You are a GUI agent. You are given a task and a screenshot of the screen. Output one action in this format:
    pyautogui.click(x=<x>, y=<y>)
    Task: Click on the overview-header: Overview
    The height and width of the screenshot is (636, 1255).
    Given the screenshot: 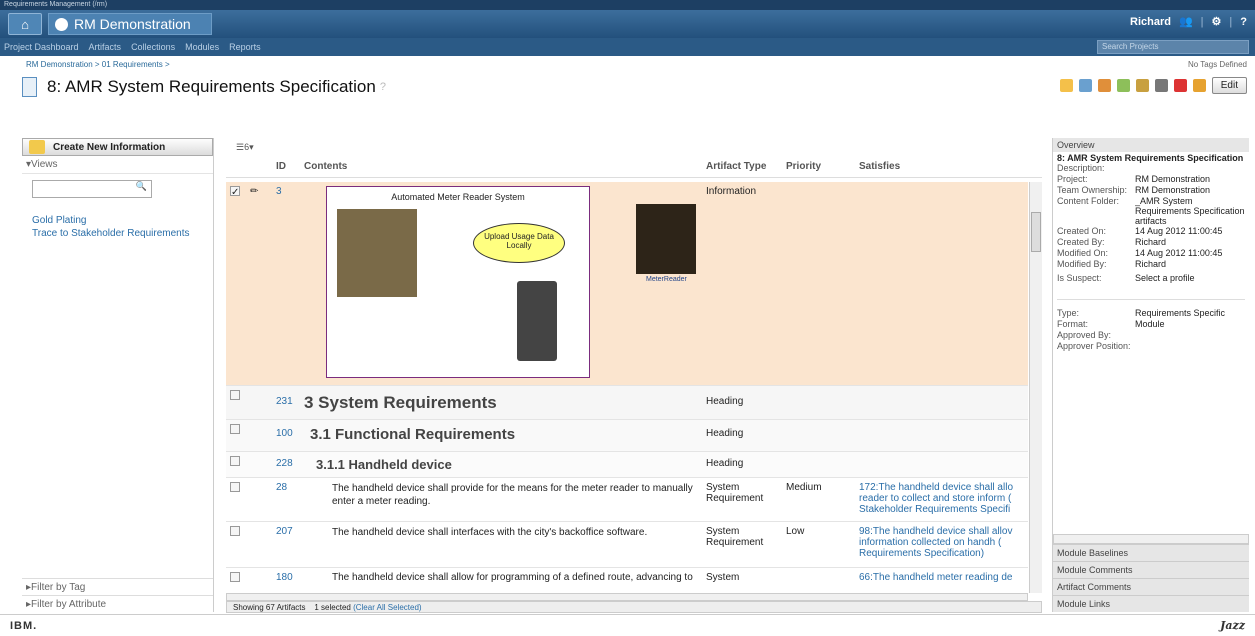 What is the action you would take?
    pyautogui.click(x=1151, y=145)
    